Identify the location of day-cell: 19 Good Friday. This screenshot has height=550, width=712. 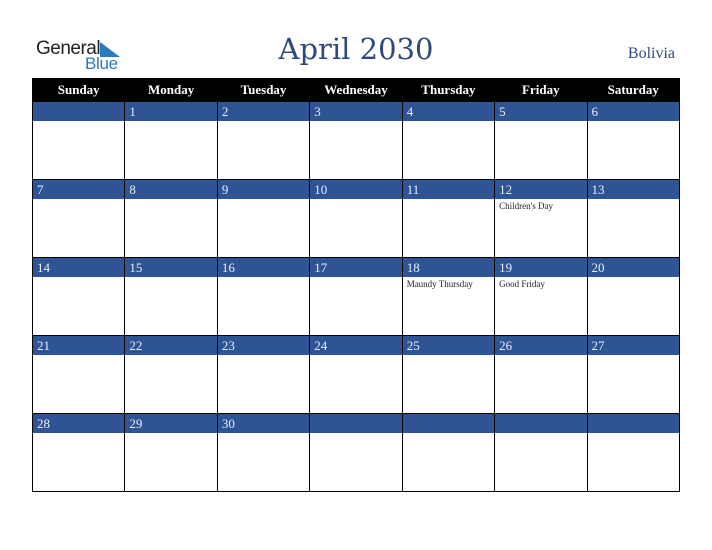
(541, 296).